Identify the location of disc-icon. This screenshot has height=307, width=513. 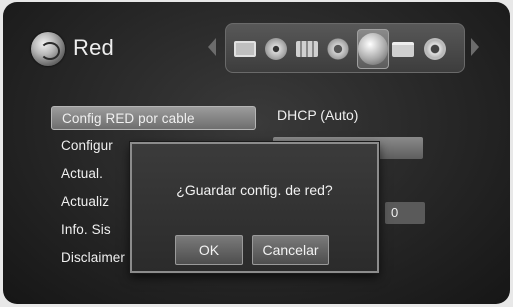
(276, 49).